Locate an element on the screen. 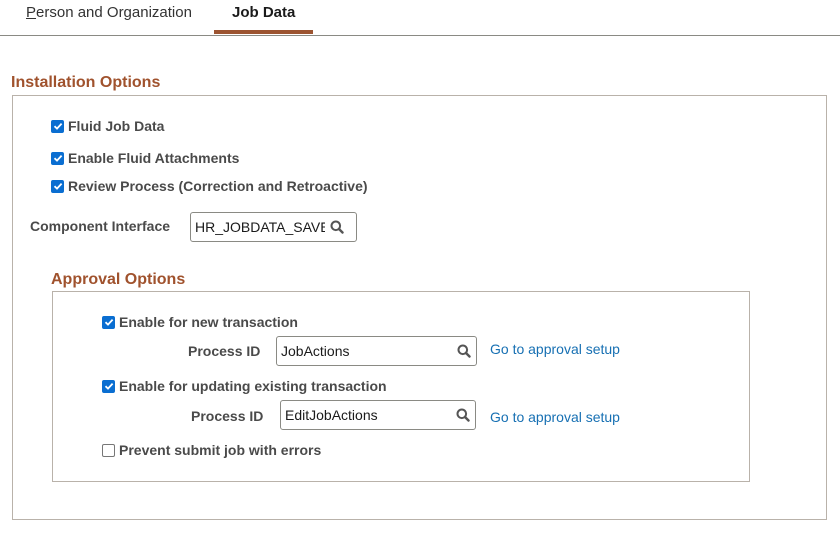  tab-label: Person and Organization is located at coordinates (109, 12).